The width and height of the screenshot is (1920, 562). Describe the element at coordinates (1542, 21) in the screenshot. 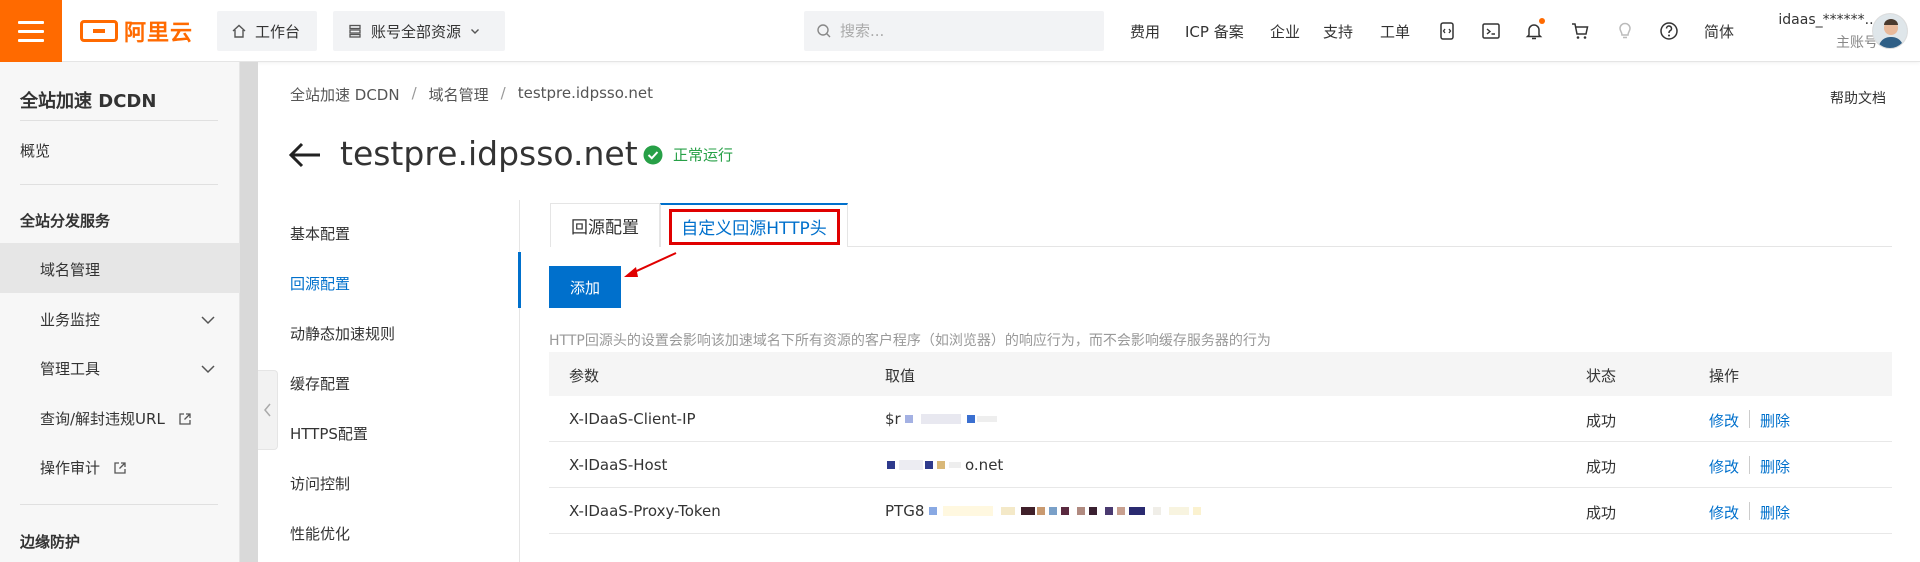

I see `notification-dot` at that location.